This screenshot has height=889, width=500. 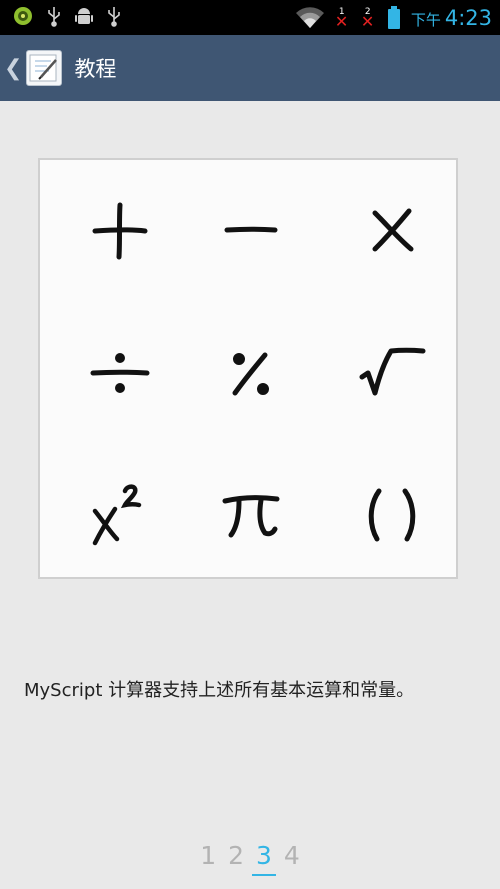 I want to click on app-logo-icon, so click(x=44, y=68).